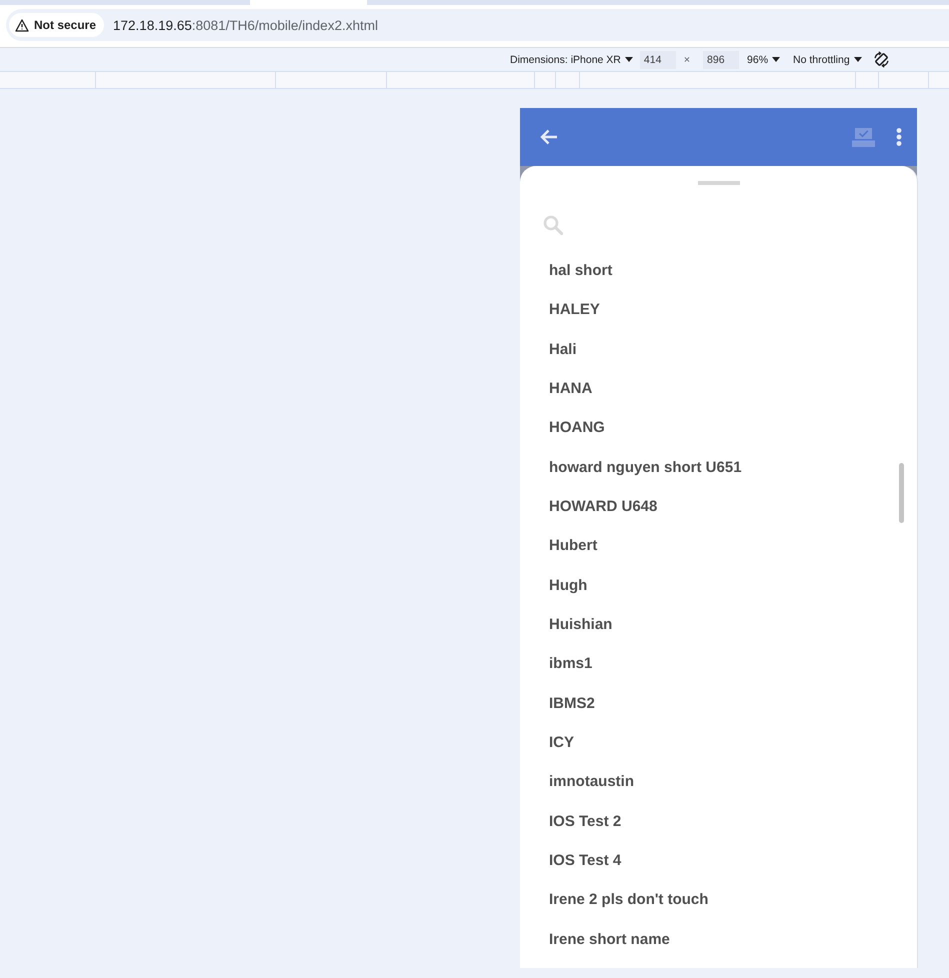 This screenshot has height=978, width=949. Describe the element at coordinates (763, 60) in the screenshot. I see `zoom-dropdown: 96%` at that location.